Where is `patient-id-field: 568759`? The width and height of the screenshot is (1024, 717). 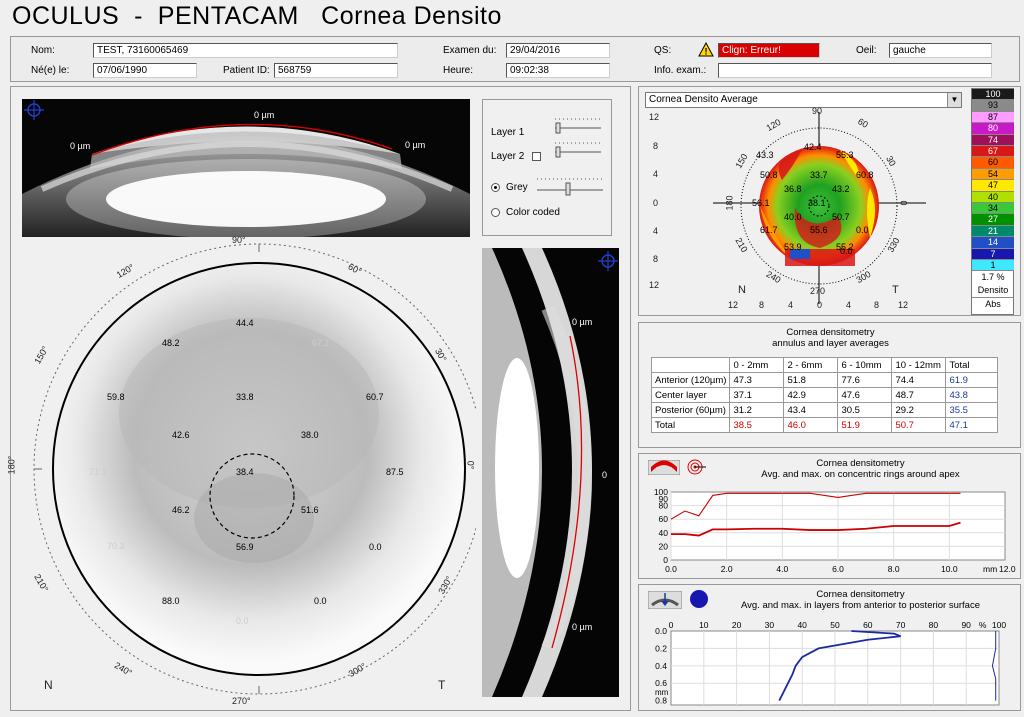
patient-id-field: 568759 is located at coordinates (336, 70).